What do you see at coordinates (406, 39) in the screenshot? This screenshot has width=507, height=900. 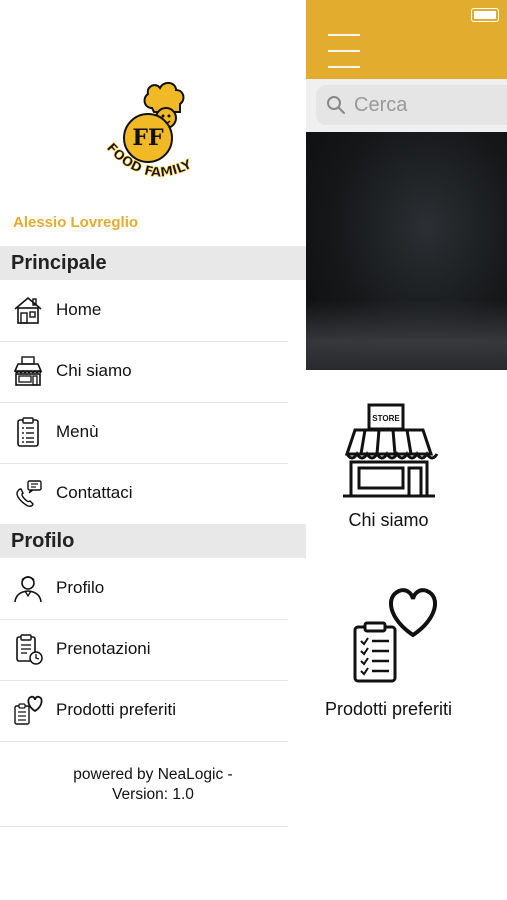 I see `top-bar` at bounding box center [406, 39].